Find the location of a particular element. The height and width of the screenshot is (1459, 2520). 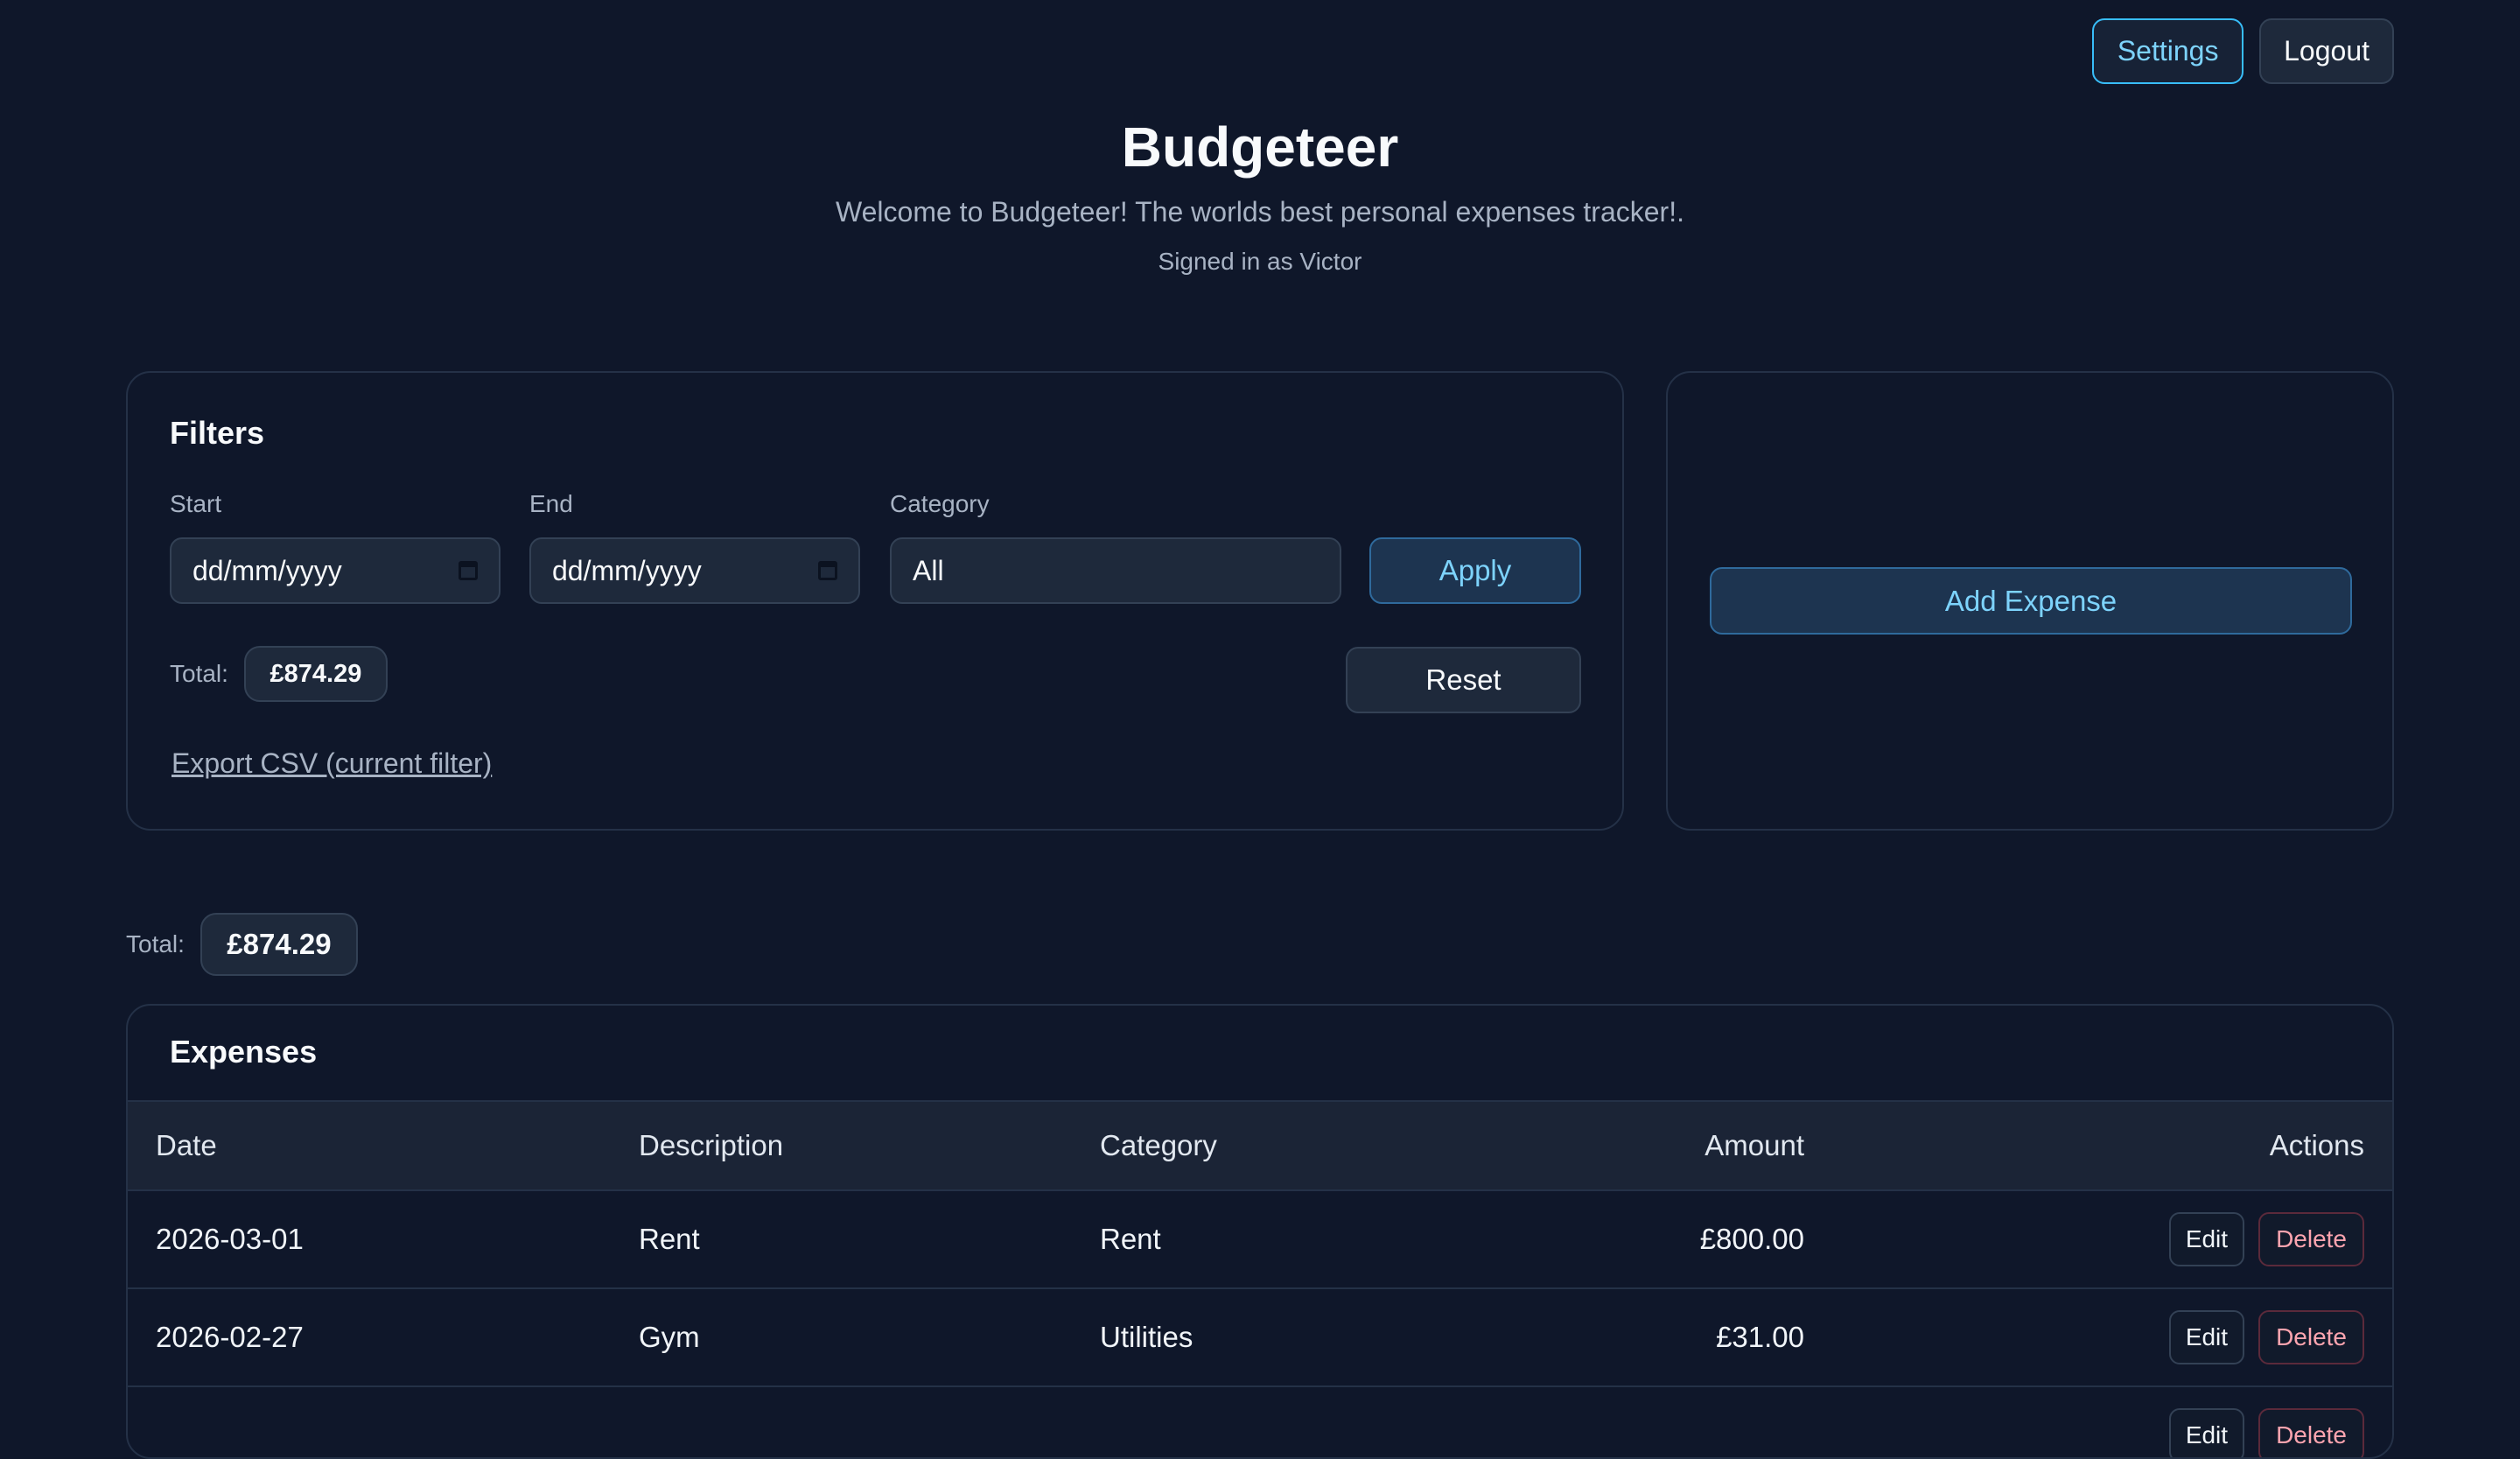

start-date-input: dd/mm/yyyy is located at coordinates (335, 570).